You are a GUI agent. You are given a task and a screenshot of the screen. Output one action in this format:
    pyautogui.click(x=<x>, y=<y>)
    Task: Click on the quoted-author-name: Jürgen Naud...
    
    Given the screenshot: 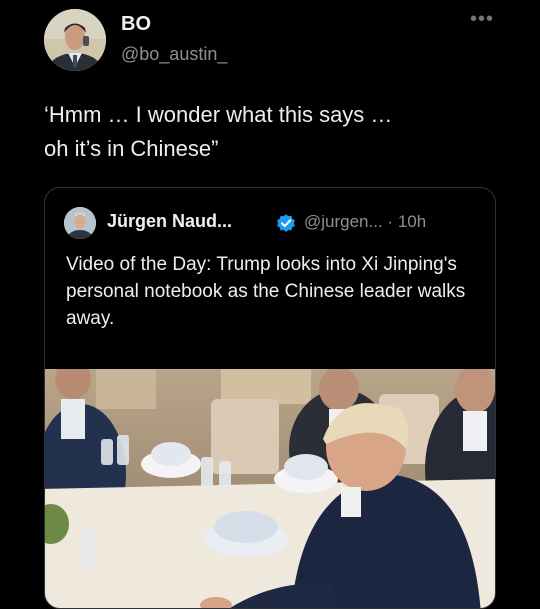 What is the action you would take?
    pyautogui.click(x=169, y=221)
    